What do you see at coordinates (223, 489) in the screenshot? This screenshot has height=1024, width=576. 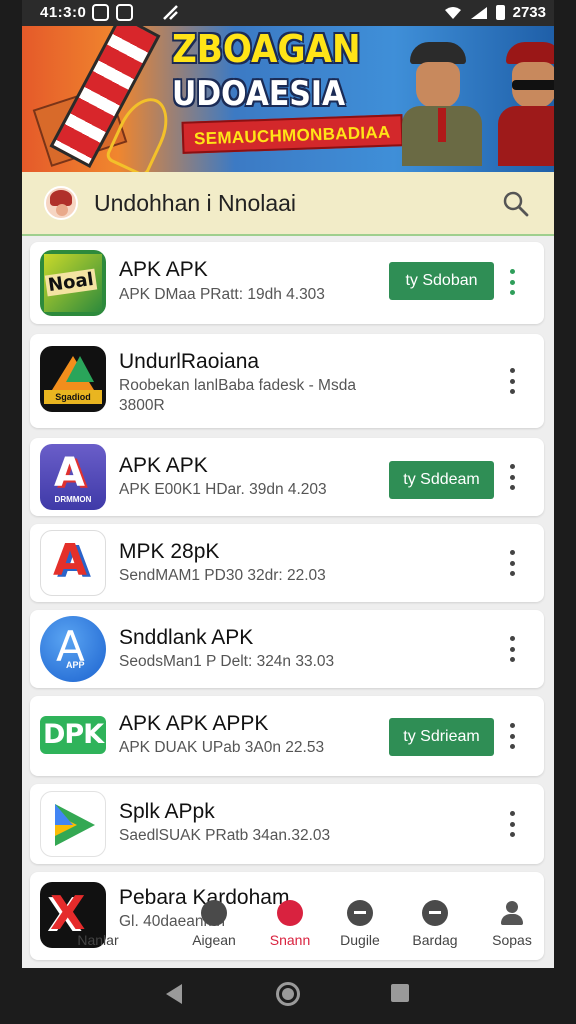 I see `app-meta: APK E00K1 HDar. 39dn 4.203` at bounding box center [223, 489].